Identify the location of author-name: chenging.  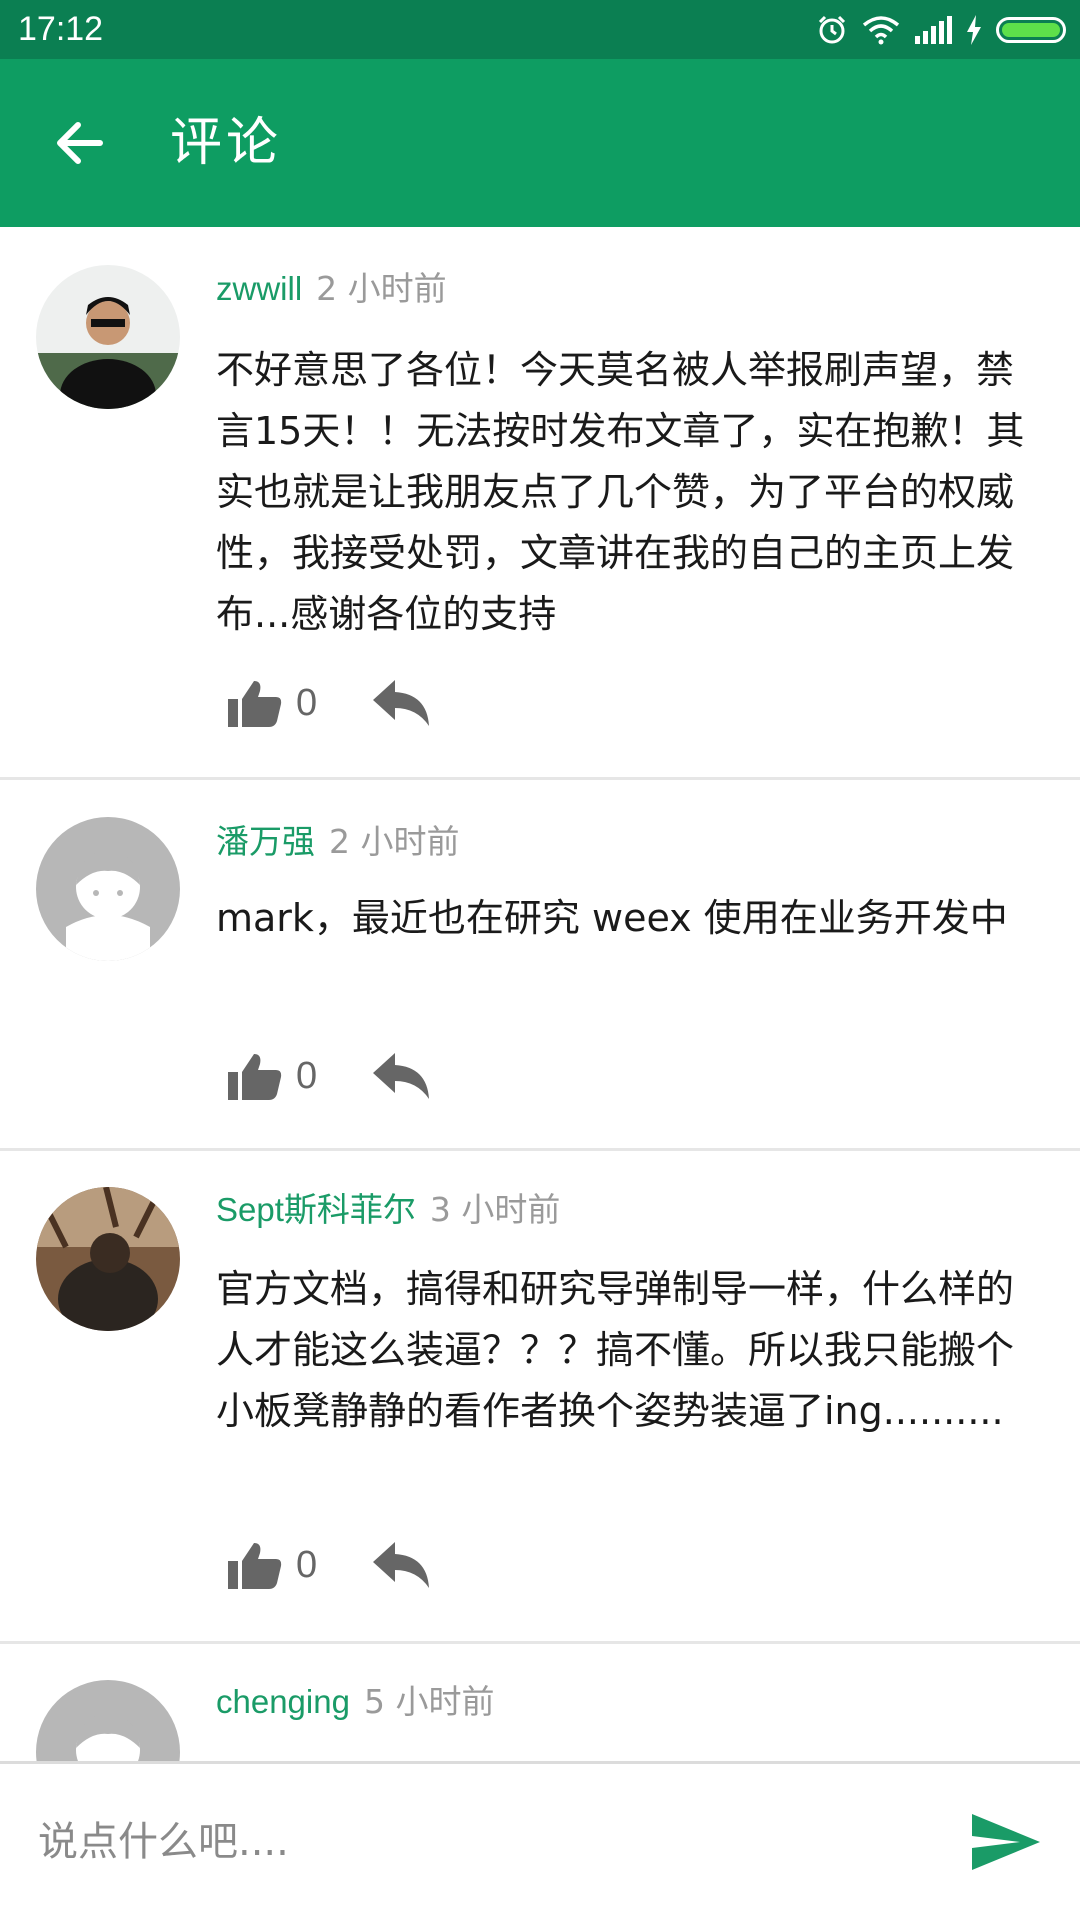
(283, 1701).